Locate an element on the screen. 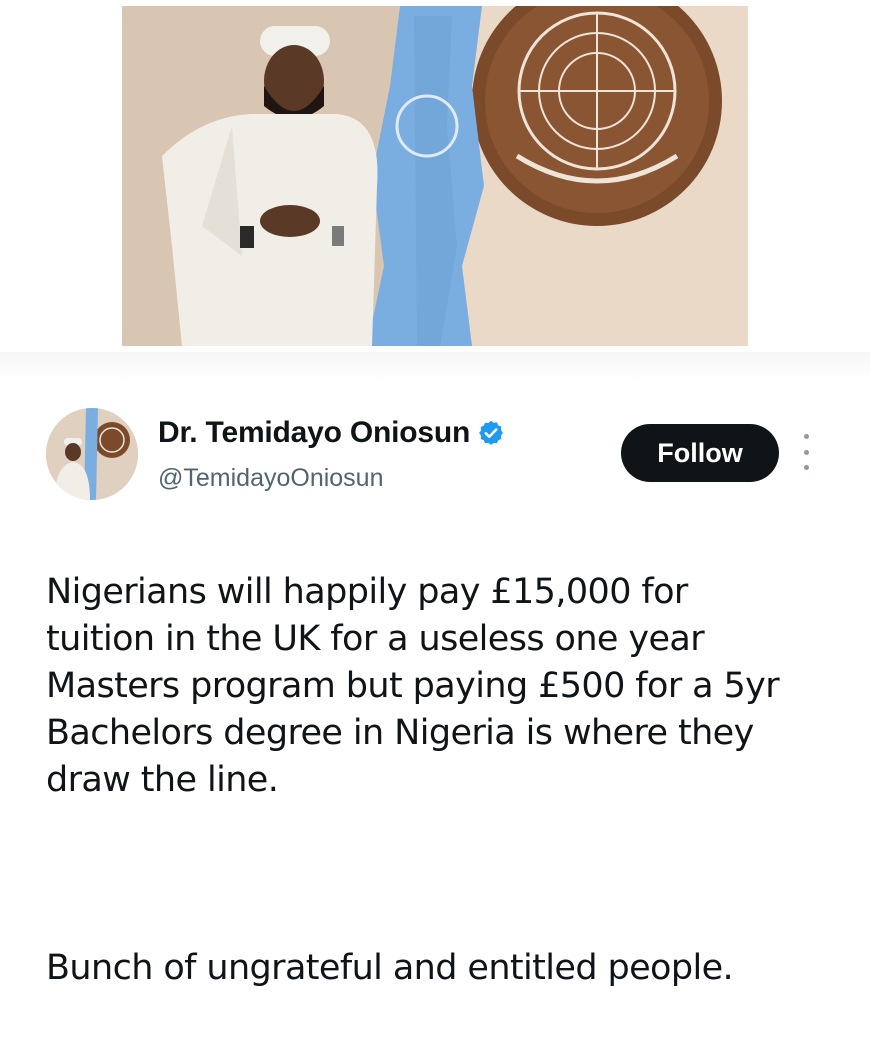 The image size is (870, 1039). display-name: Dr. Temidayo Oniosun is located at coordinates (314, 433).